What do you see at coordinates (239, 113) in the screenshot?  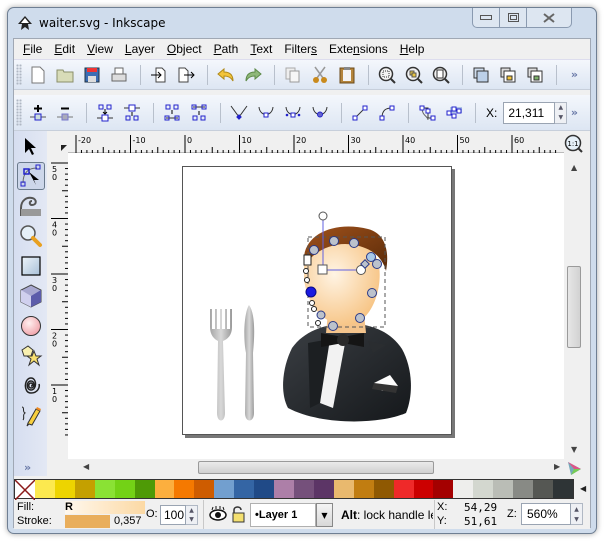 I see `node-cusp-button` at bounding box center [239, 113].